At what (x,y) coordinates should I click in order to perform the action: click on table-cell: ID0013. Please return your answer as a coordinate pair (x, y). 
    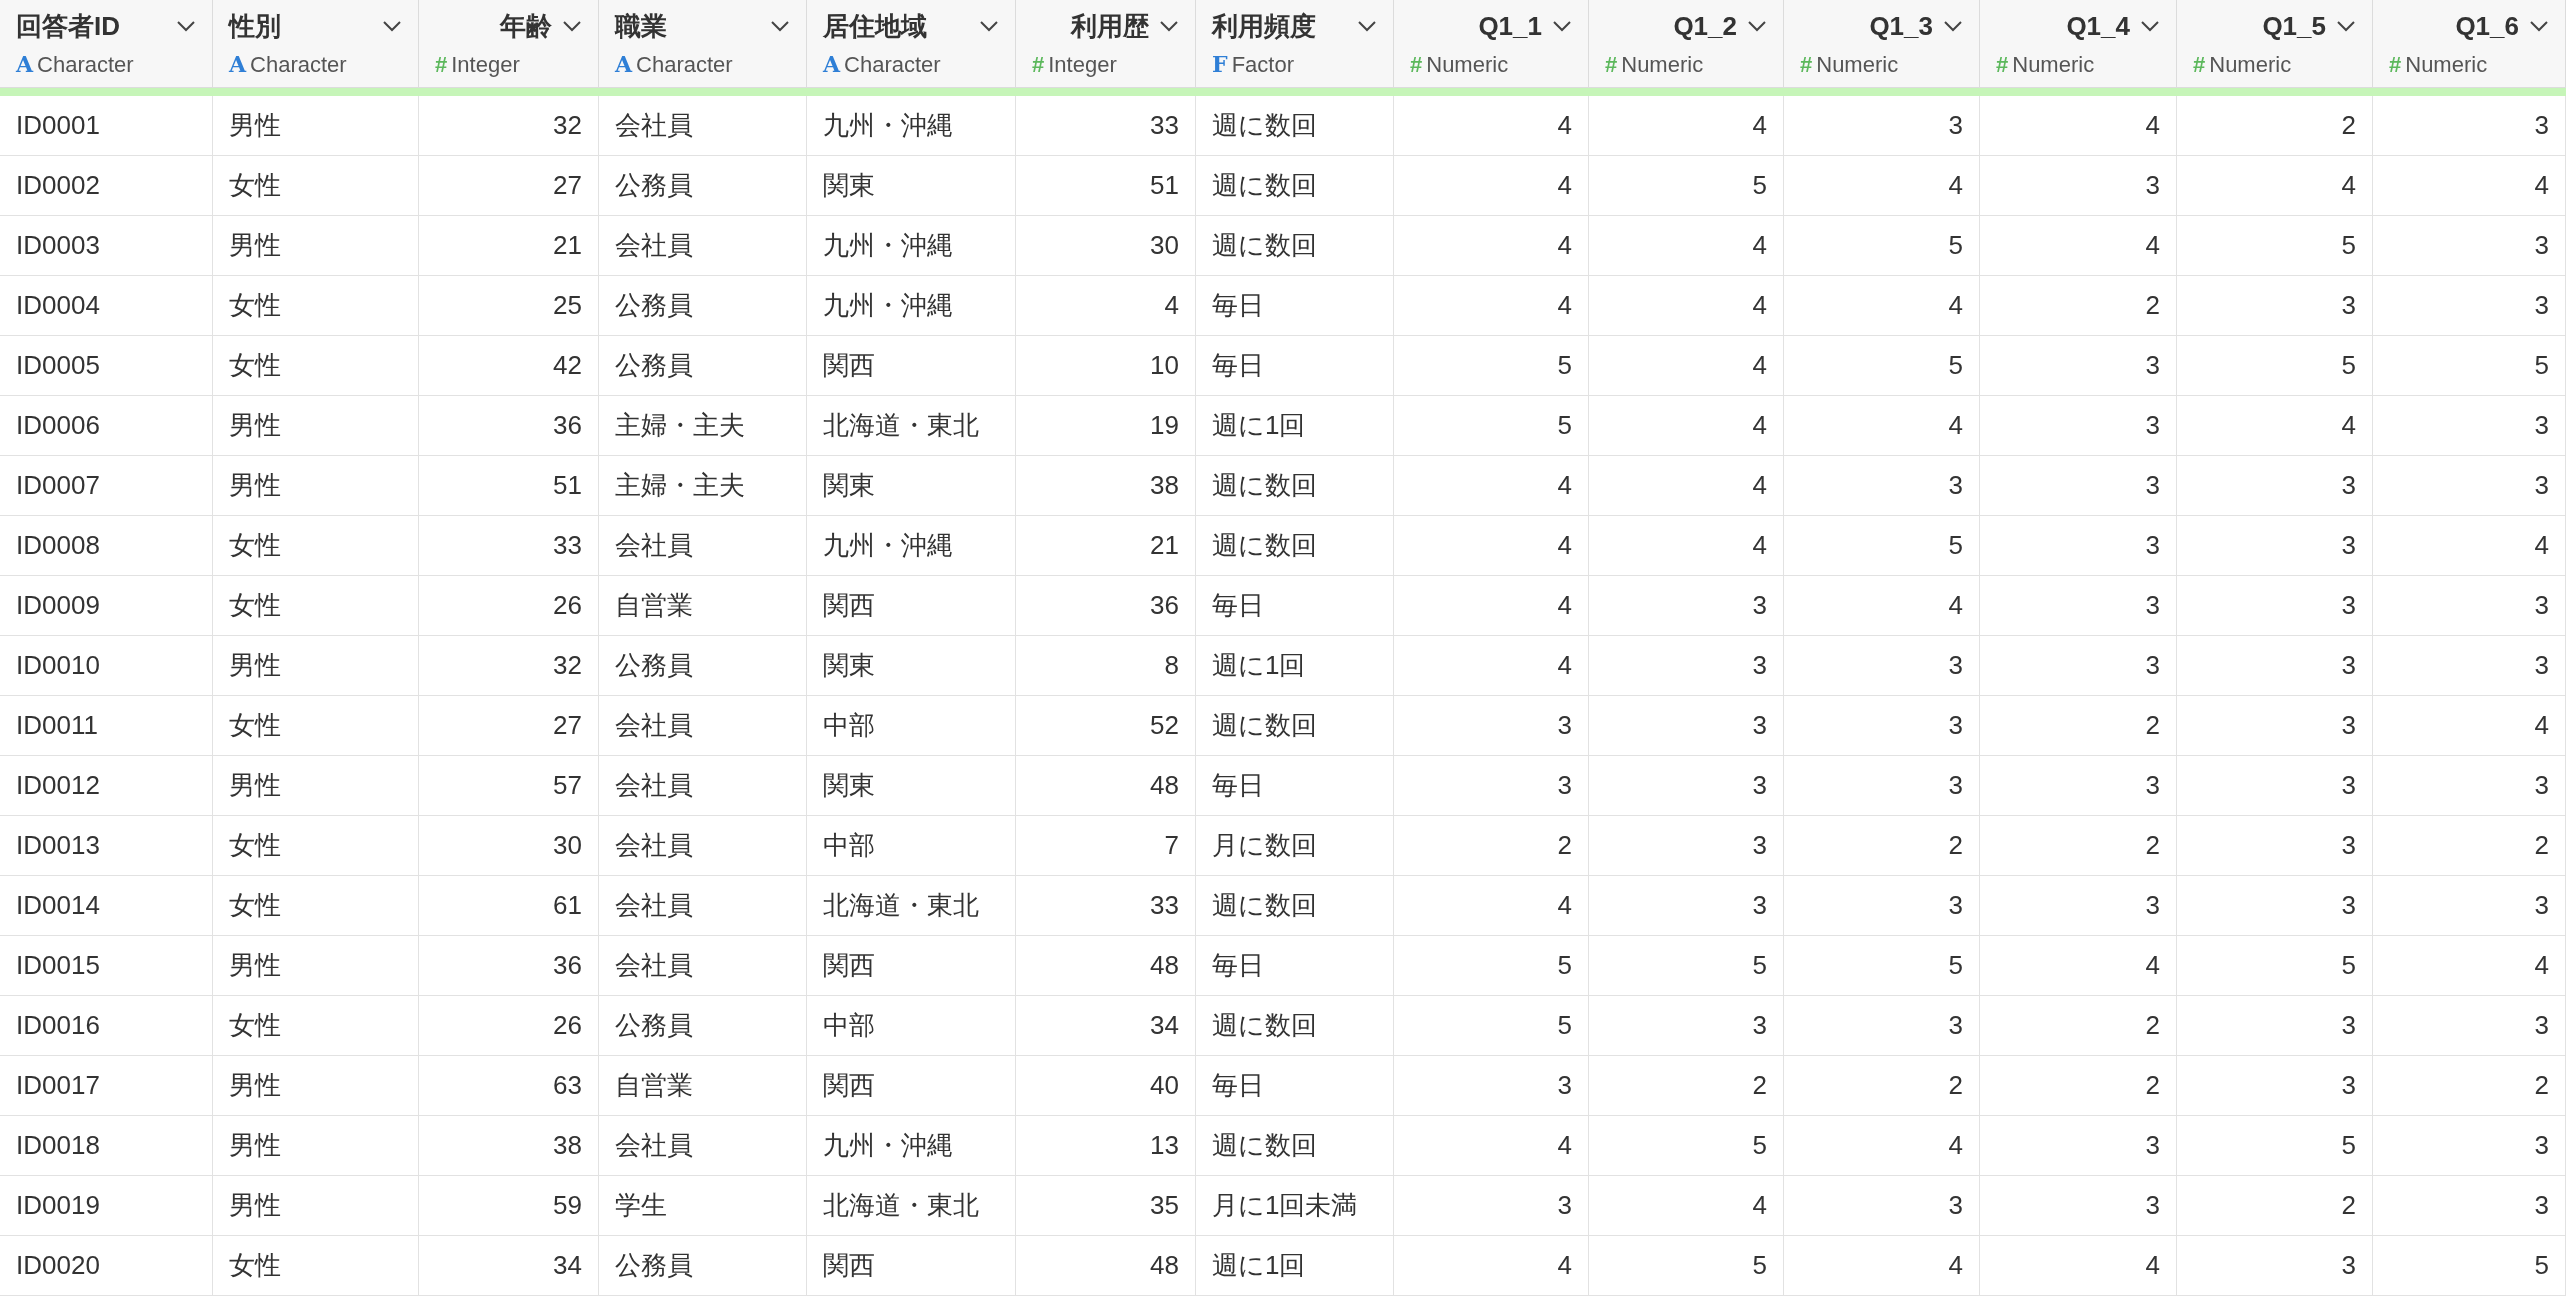
    Looking at the image, I should click on (106, 846).